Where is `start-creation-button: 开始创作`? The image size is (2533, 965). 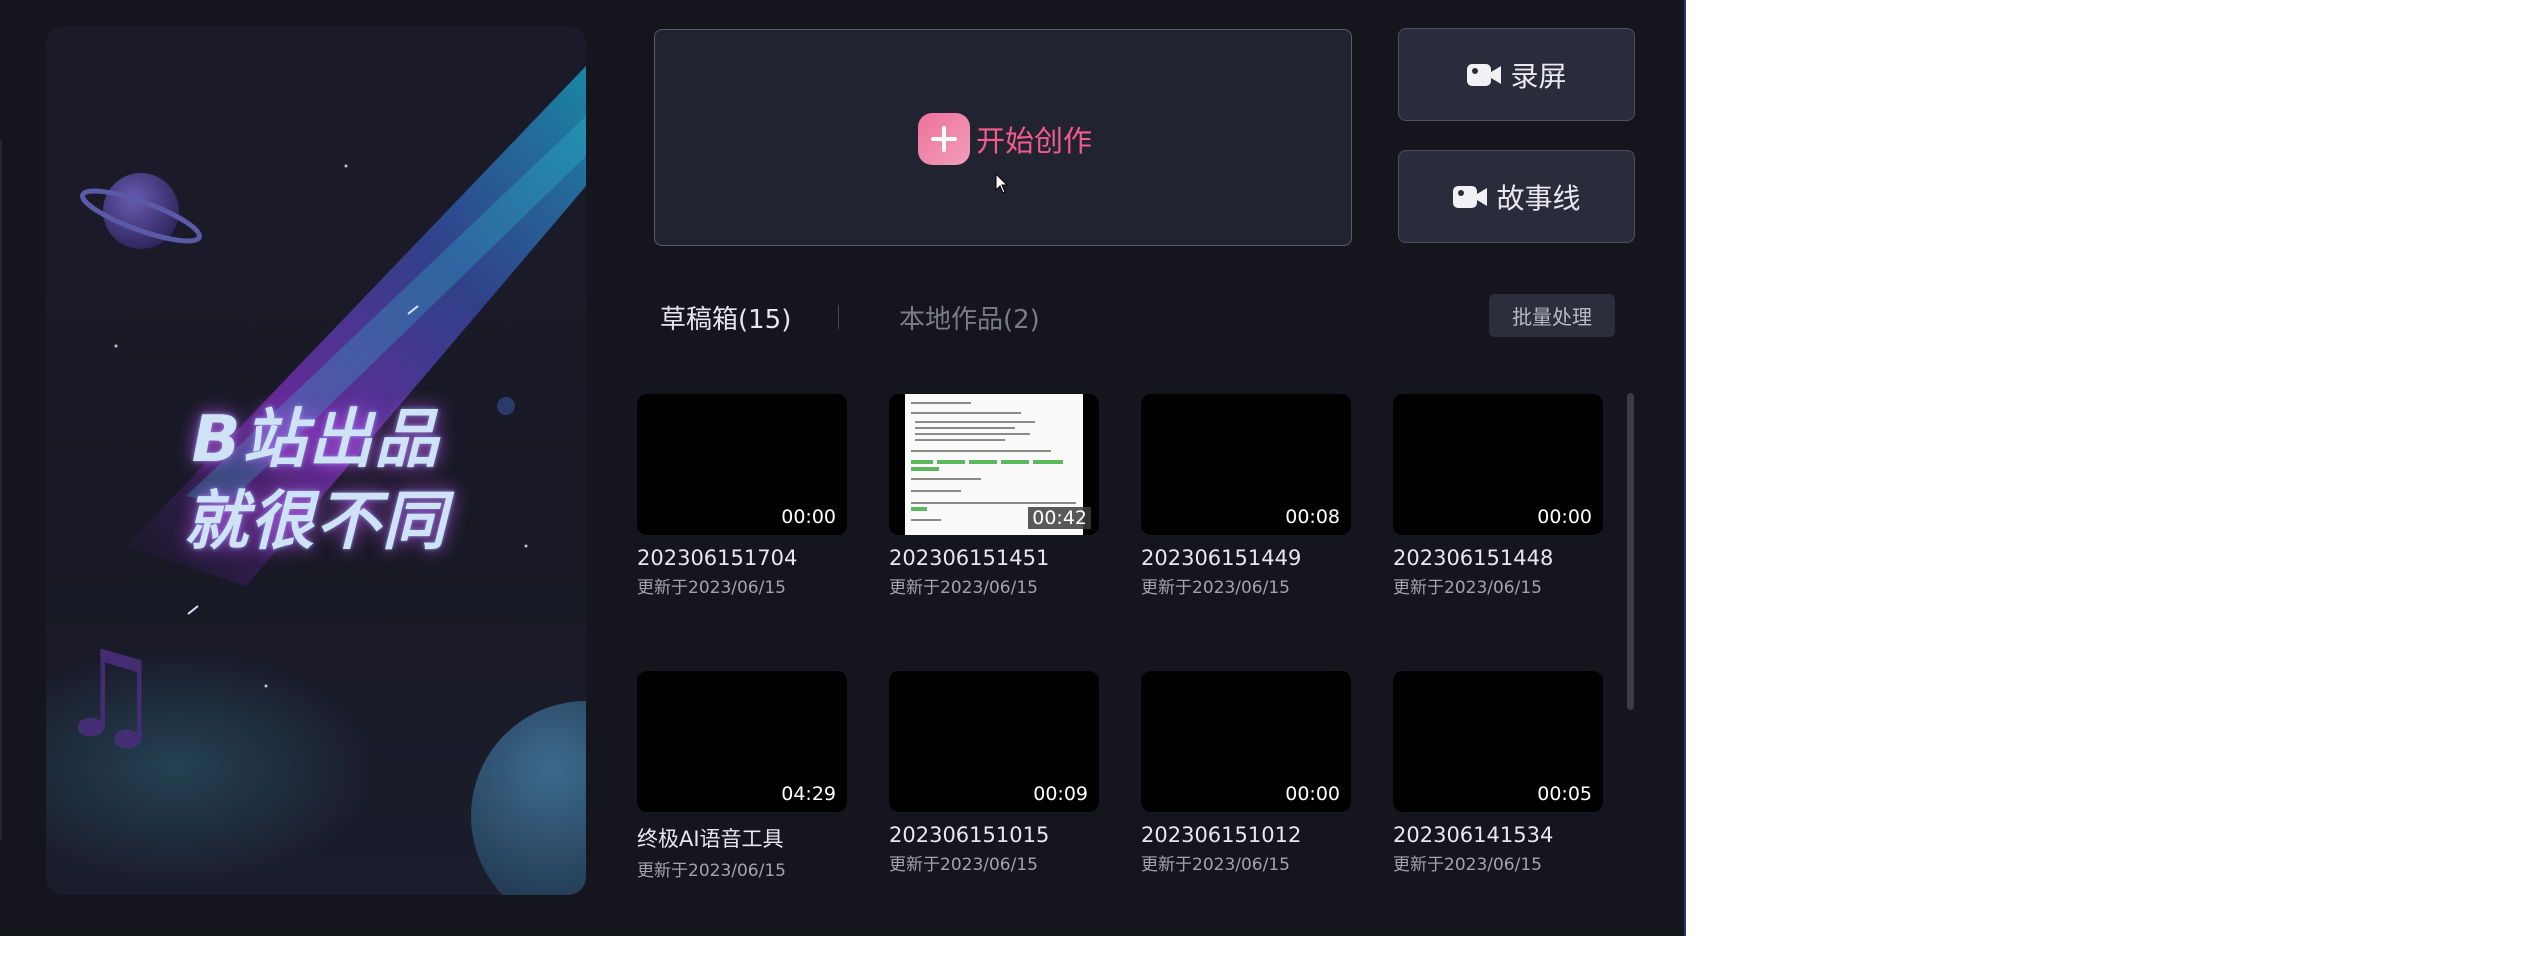
start-creation-button: 开始创作 is located at coordinates (1003, 137).